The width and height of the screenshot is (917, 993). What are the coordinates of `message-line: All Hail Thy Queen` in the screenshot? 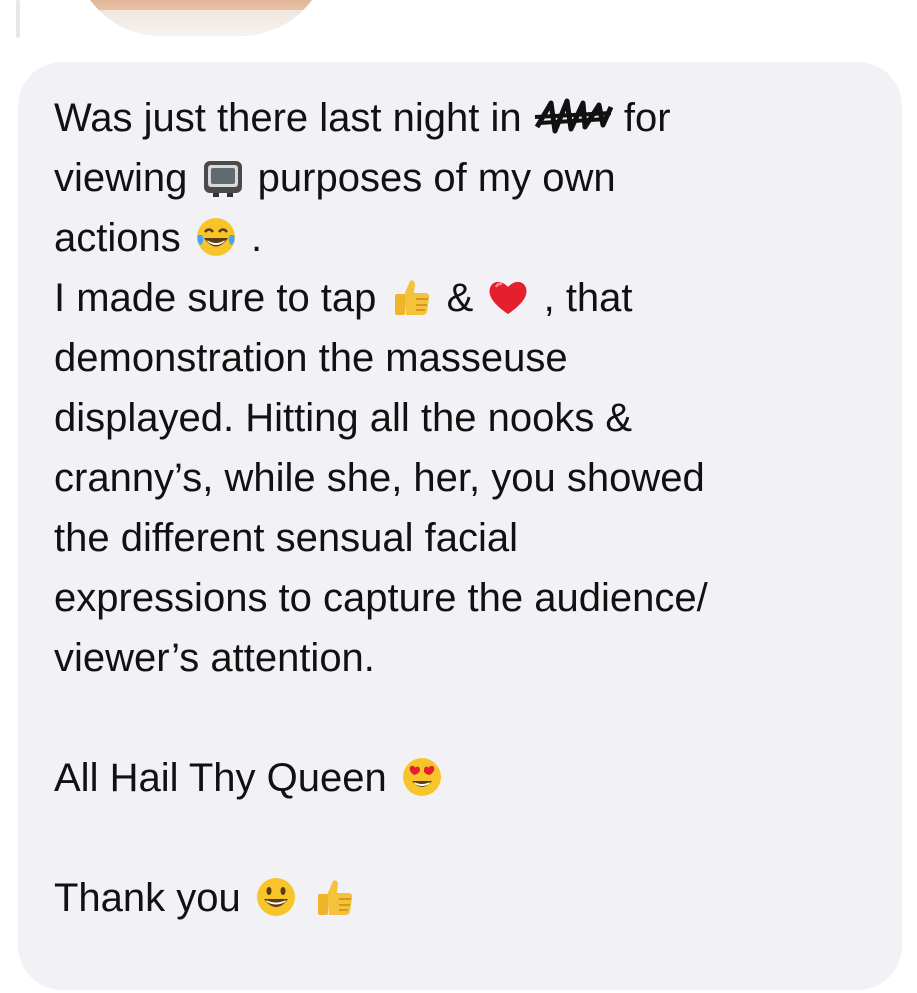 It's located at (469, 778).